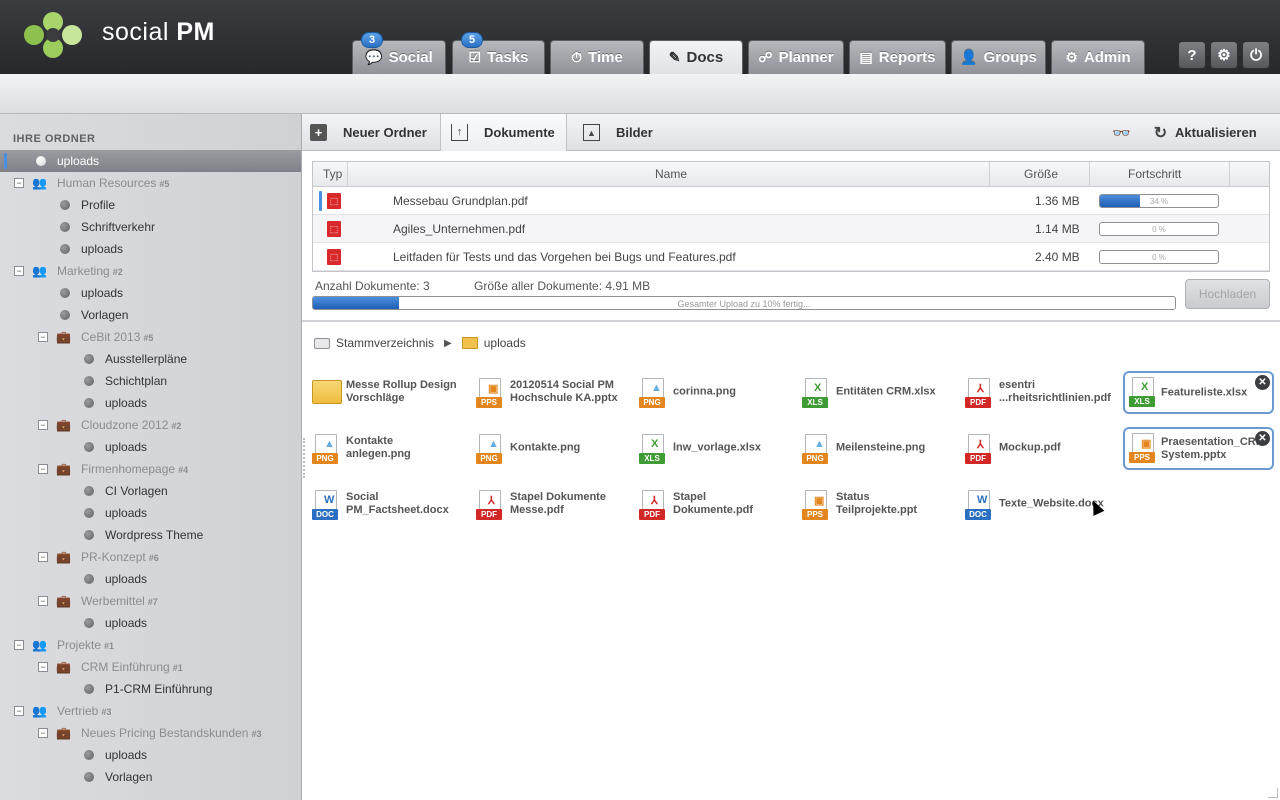  Describe the element at coordinates (1040, 392) in the screenshot. I see `file-item: ⅄ PDF esentri ...rheitsrichtlinien.pdf` at that location.